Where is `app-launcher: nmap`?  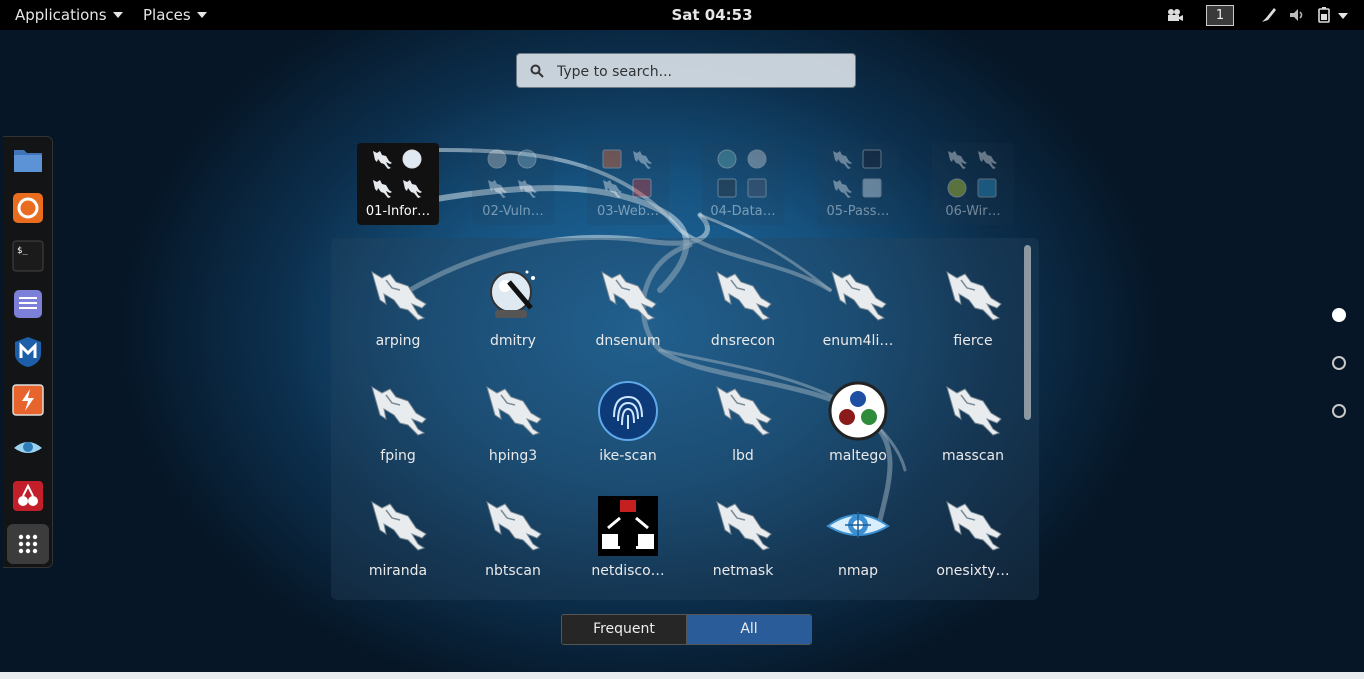
app-launcher: nmap is located at coordinates (851, 547).